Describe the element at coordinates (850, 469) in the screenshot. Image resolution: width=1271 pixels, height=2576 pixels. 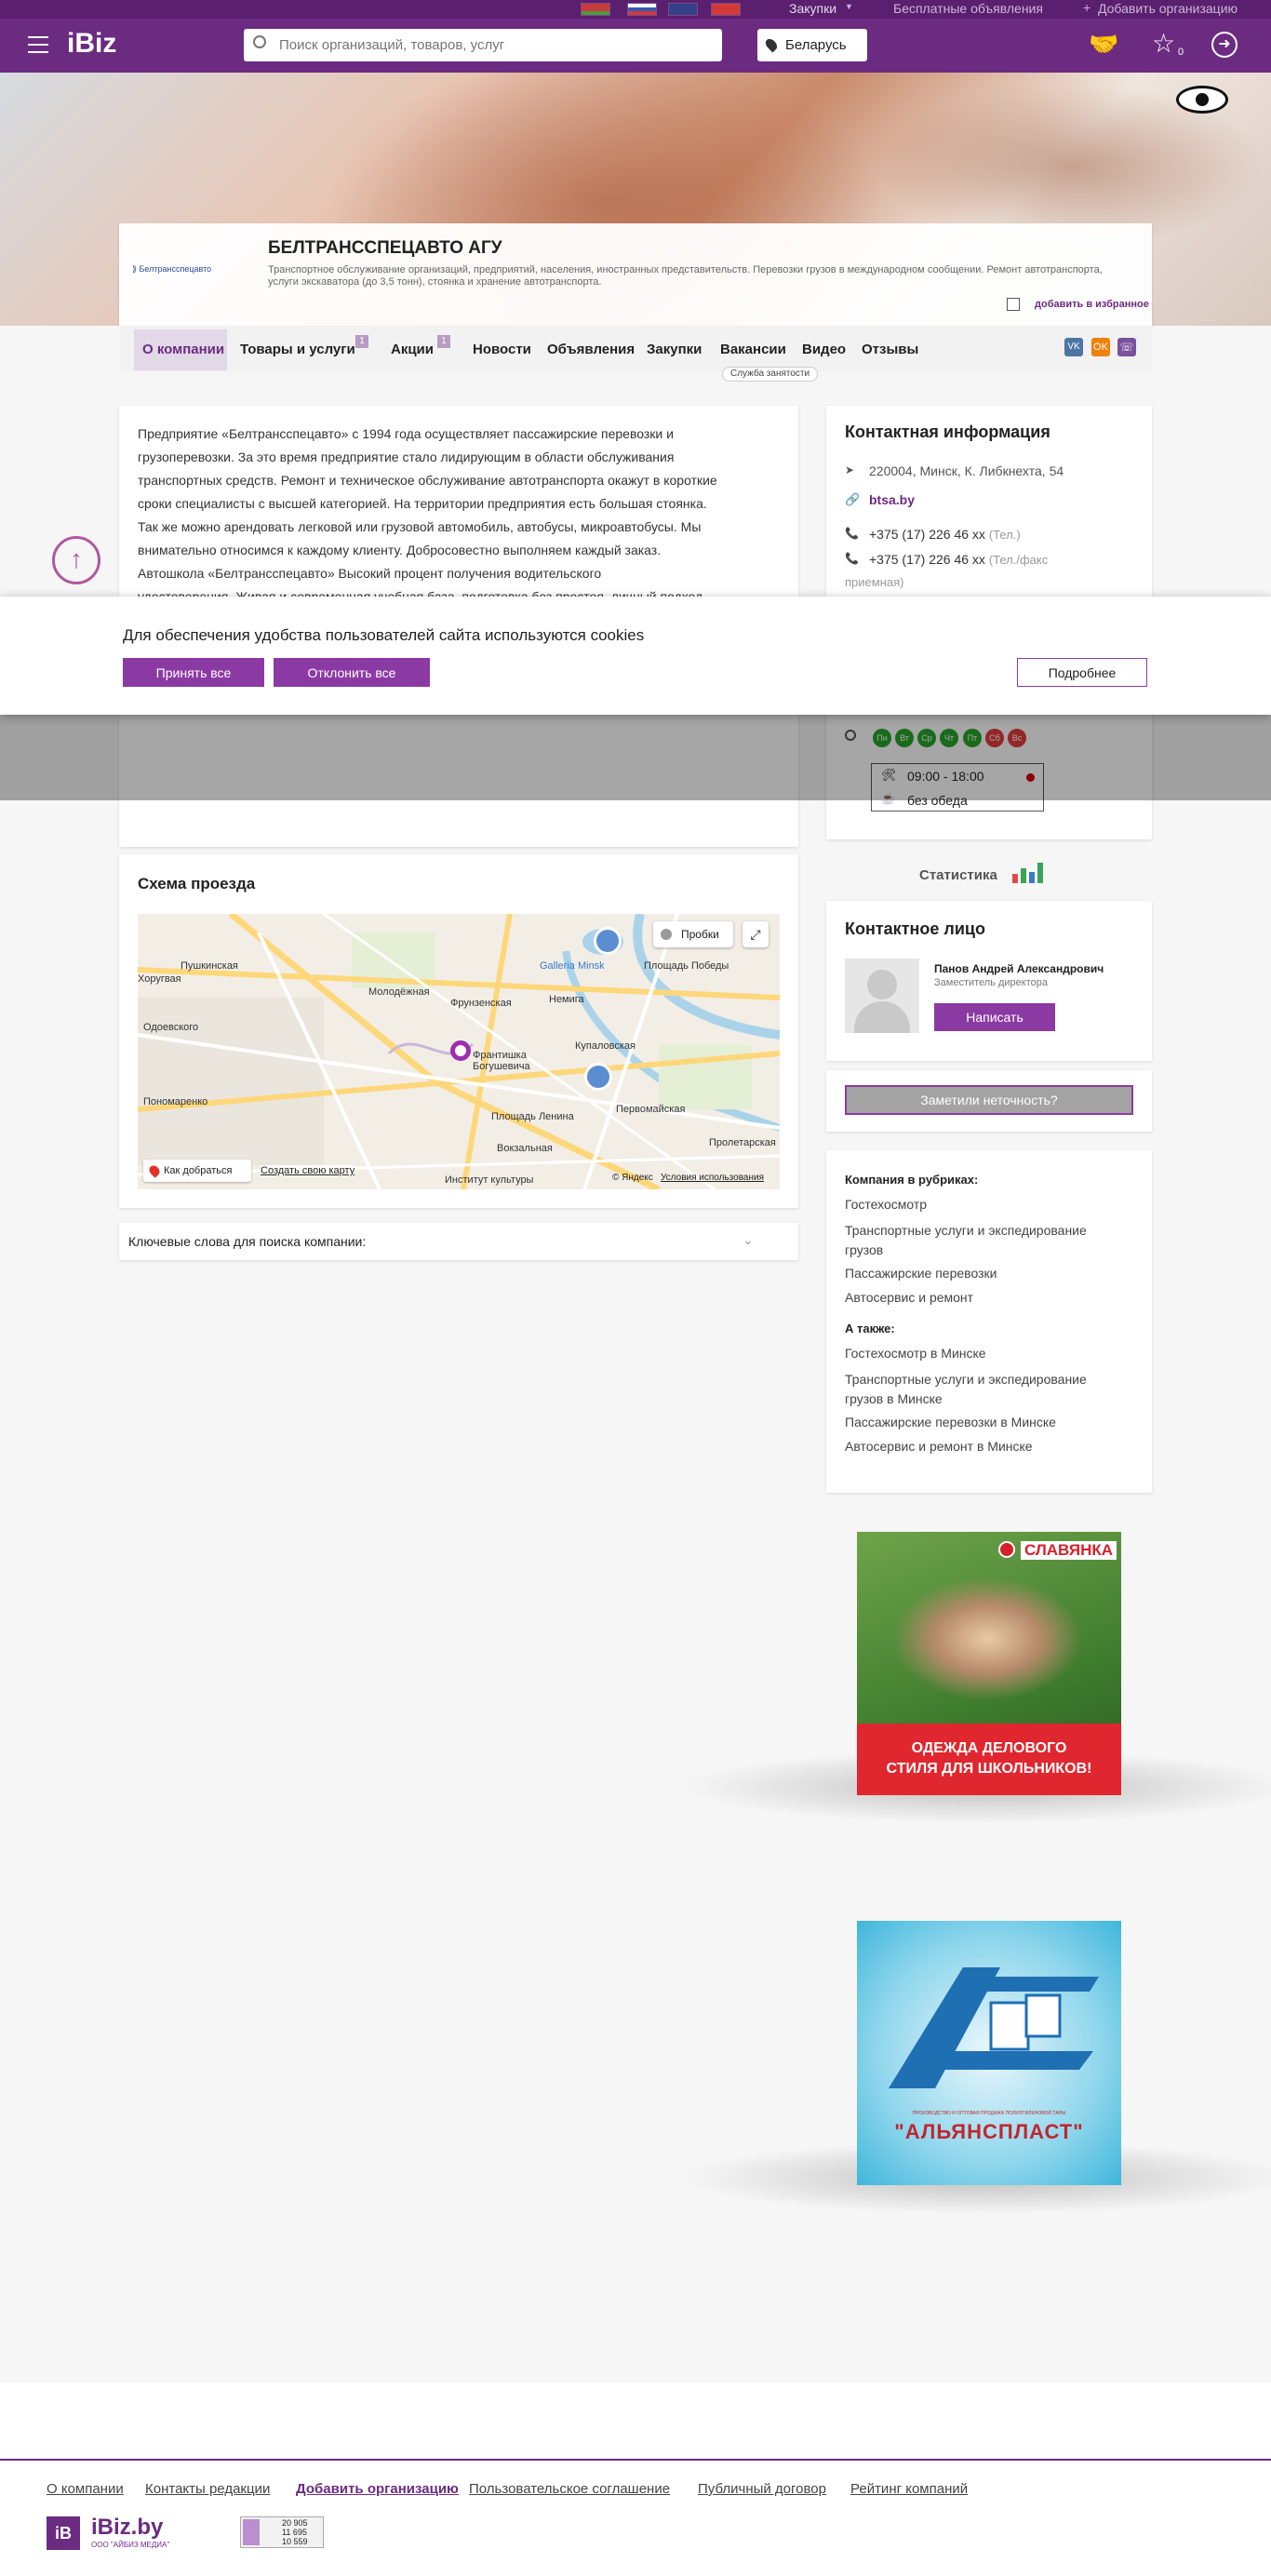
I see `navigation-arrow-icon: ➤` at that location.